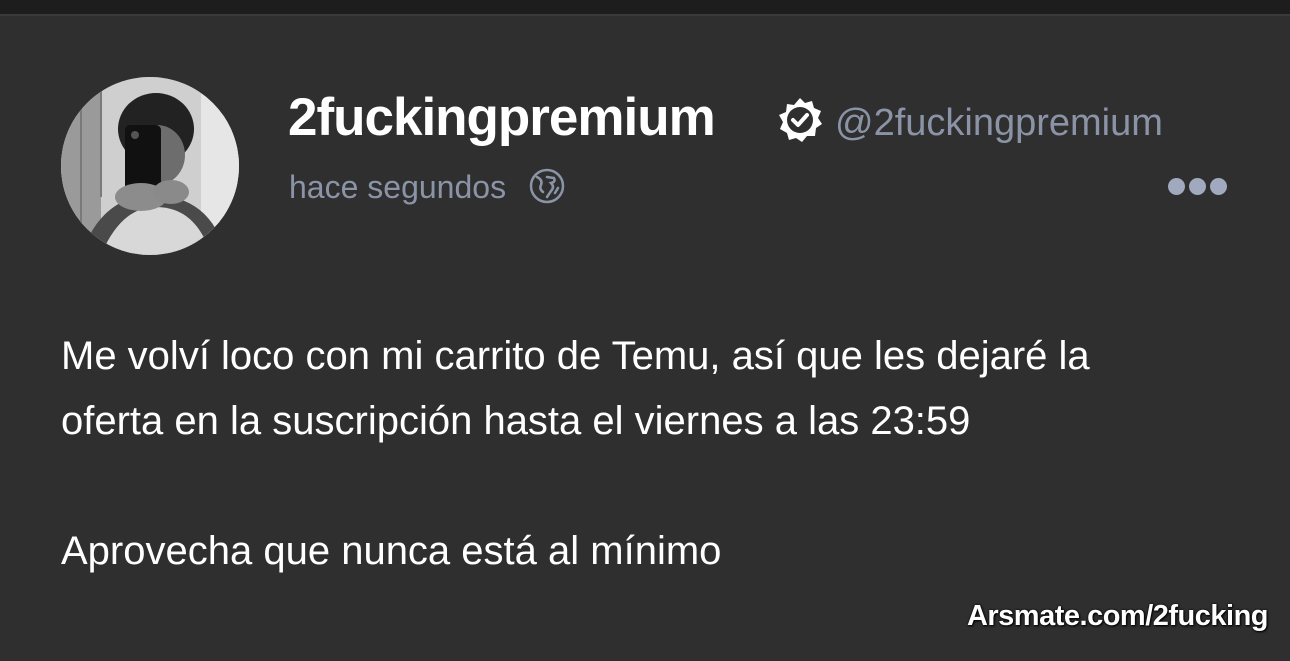 The image size is (1290, 661). Describe the element at coordinates (398, 187) in the screenshot. I see `post-timestamp: hace segundos` at that location.